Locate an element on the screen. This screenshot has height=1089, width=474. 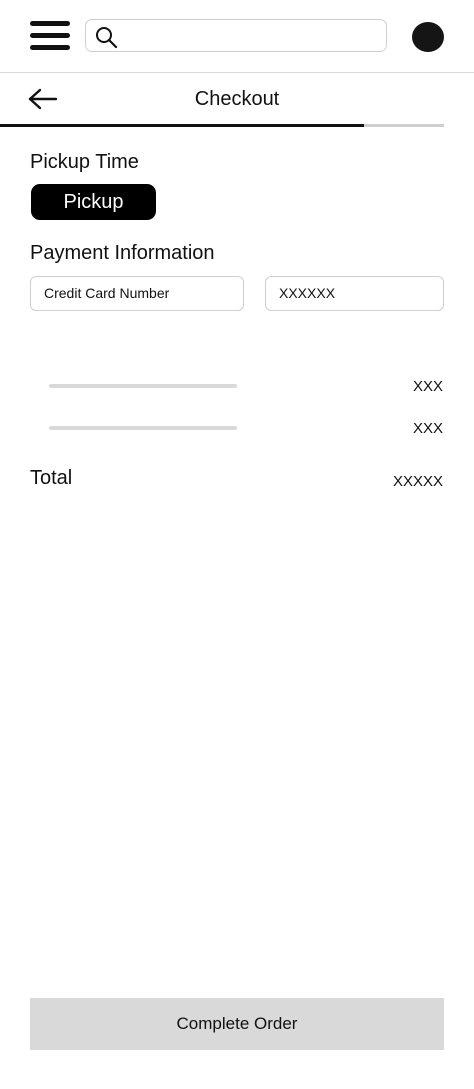
complete-order-button: Complete Order is located at coordinates (237, 1024).